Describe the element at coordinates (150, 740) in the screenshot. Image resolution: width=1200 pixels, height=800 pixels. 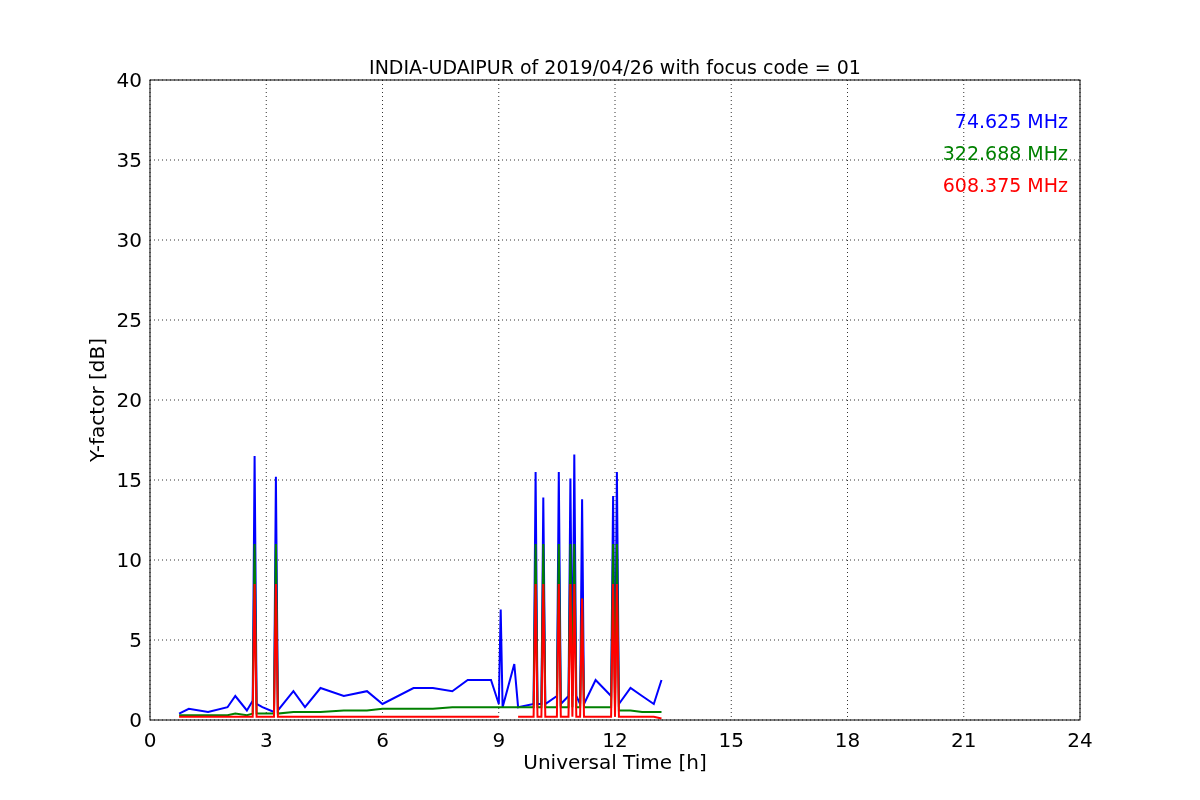
I see `x-tick-label: 0` at that location.